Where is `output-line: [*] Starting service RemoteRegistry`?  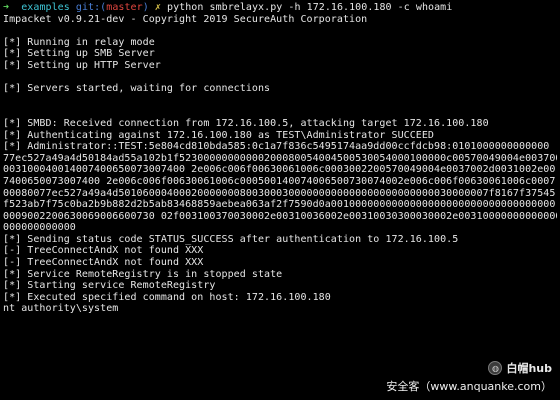 output-line: [*] Starting service RemoteRegistry is located at coordinates (109, 286).